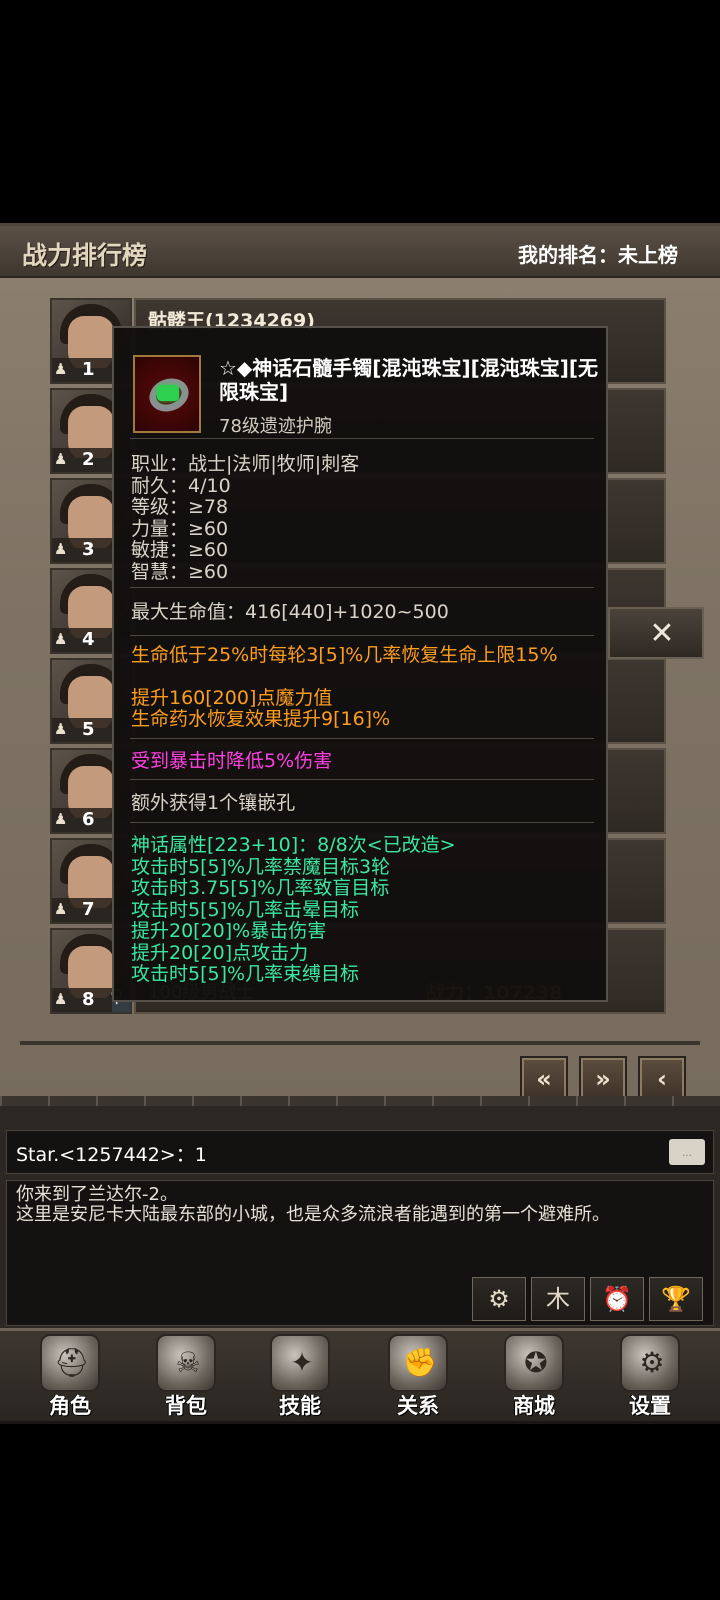  I want to click on helmet-icon: ⛑, so click(70, 1363).